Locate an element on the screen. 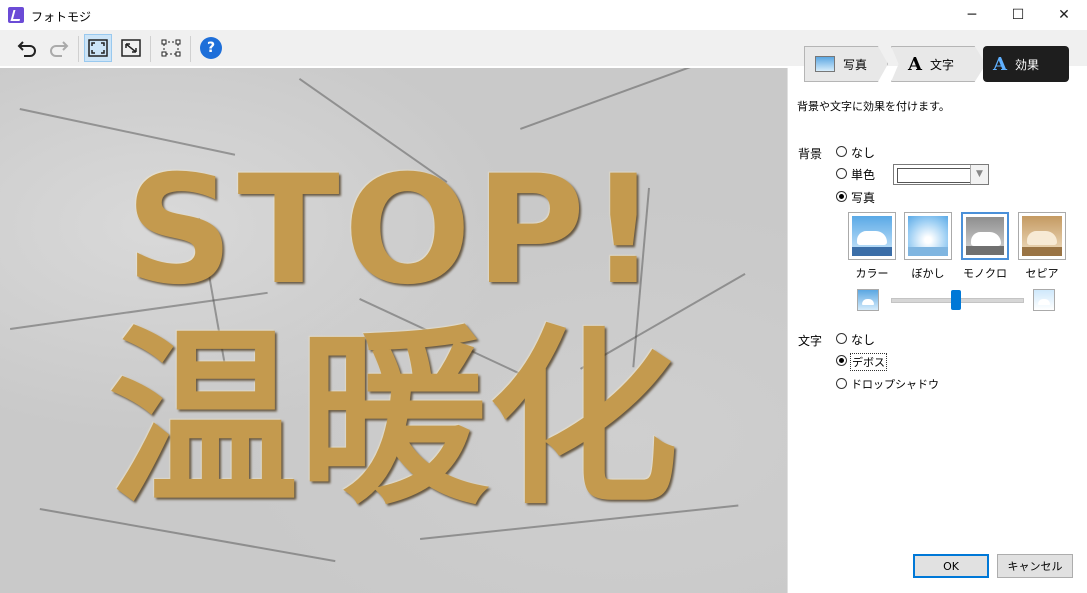 This screenshot has height=593, width=1087. text-deboss-radio is located at coordinates (841, 360).